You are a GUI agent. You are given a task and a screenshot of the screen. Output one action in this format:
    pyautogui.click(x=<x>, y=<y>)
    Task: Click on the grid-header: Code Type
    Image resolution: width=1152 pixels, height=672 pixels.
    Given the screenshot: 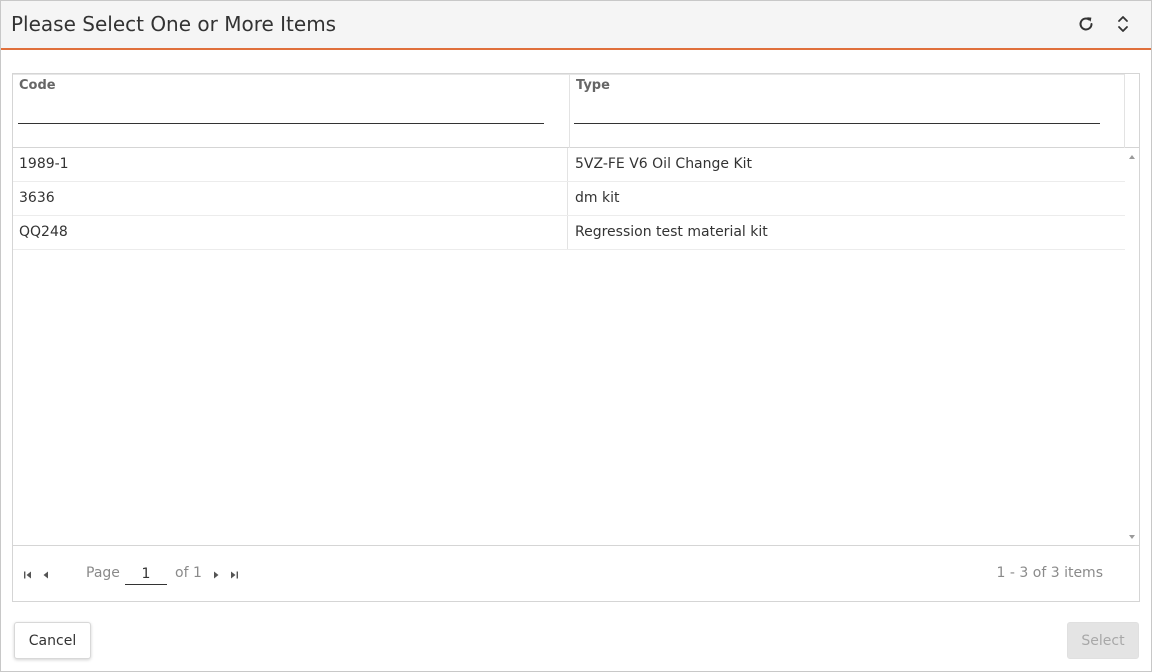 What is the action you would take?
    pyautogui.click(x=576, y=111)
    